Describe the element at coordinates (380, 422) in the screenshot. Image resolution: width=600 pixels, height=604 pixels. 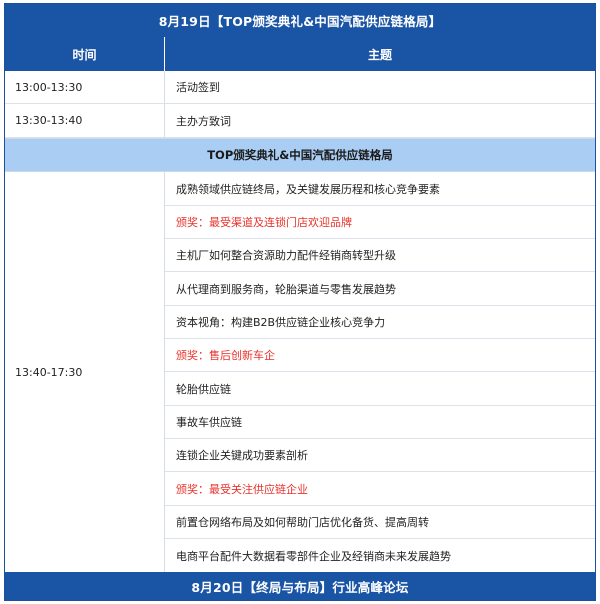
I see `agenda-item: 事故车供应链` at that location.